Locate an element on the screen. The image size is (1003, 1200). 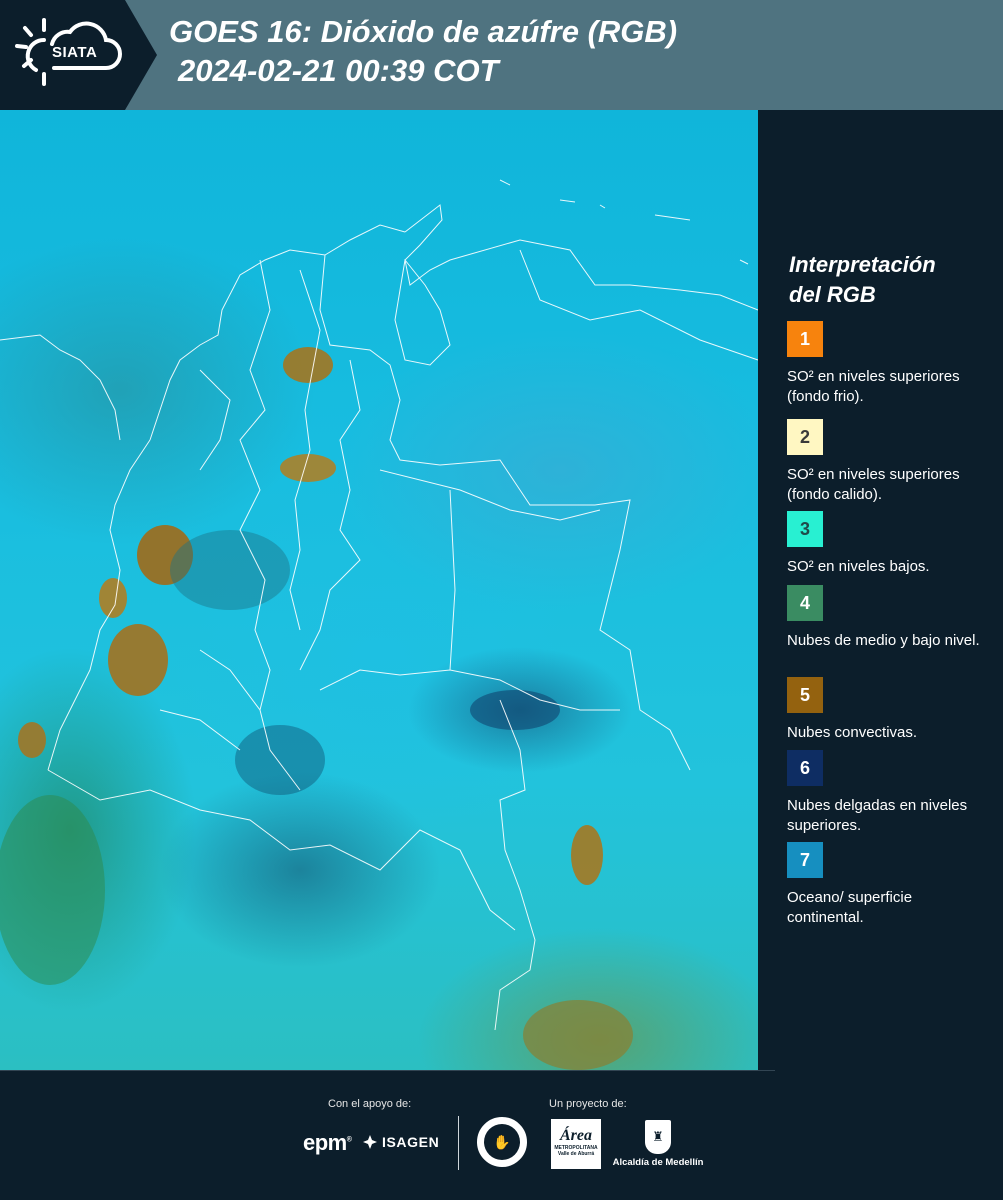
project-label: Un proyecto de: is located at coordinates (588, 1104).